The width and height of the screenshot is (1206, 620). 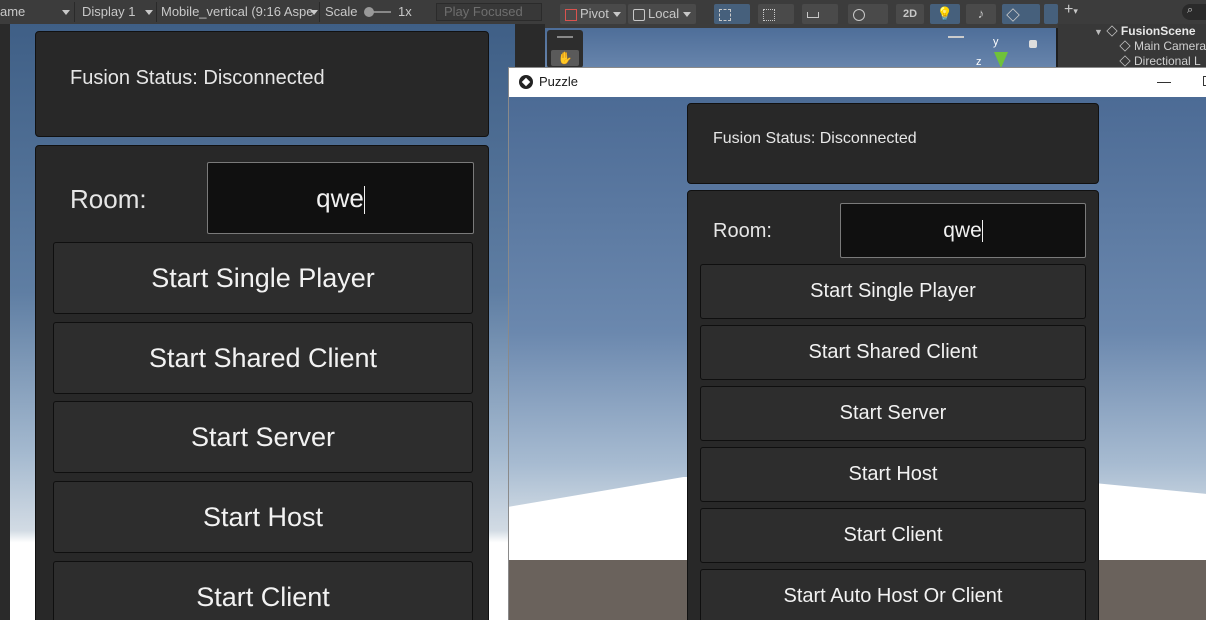 I want to click on scene-tools-overlay: ✋, so click(x=565, y=49).